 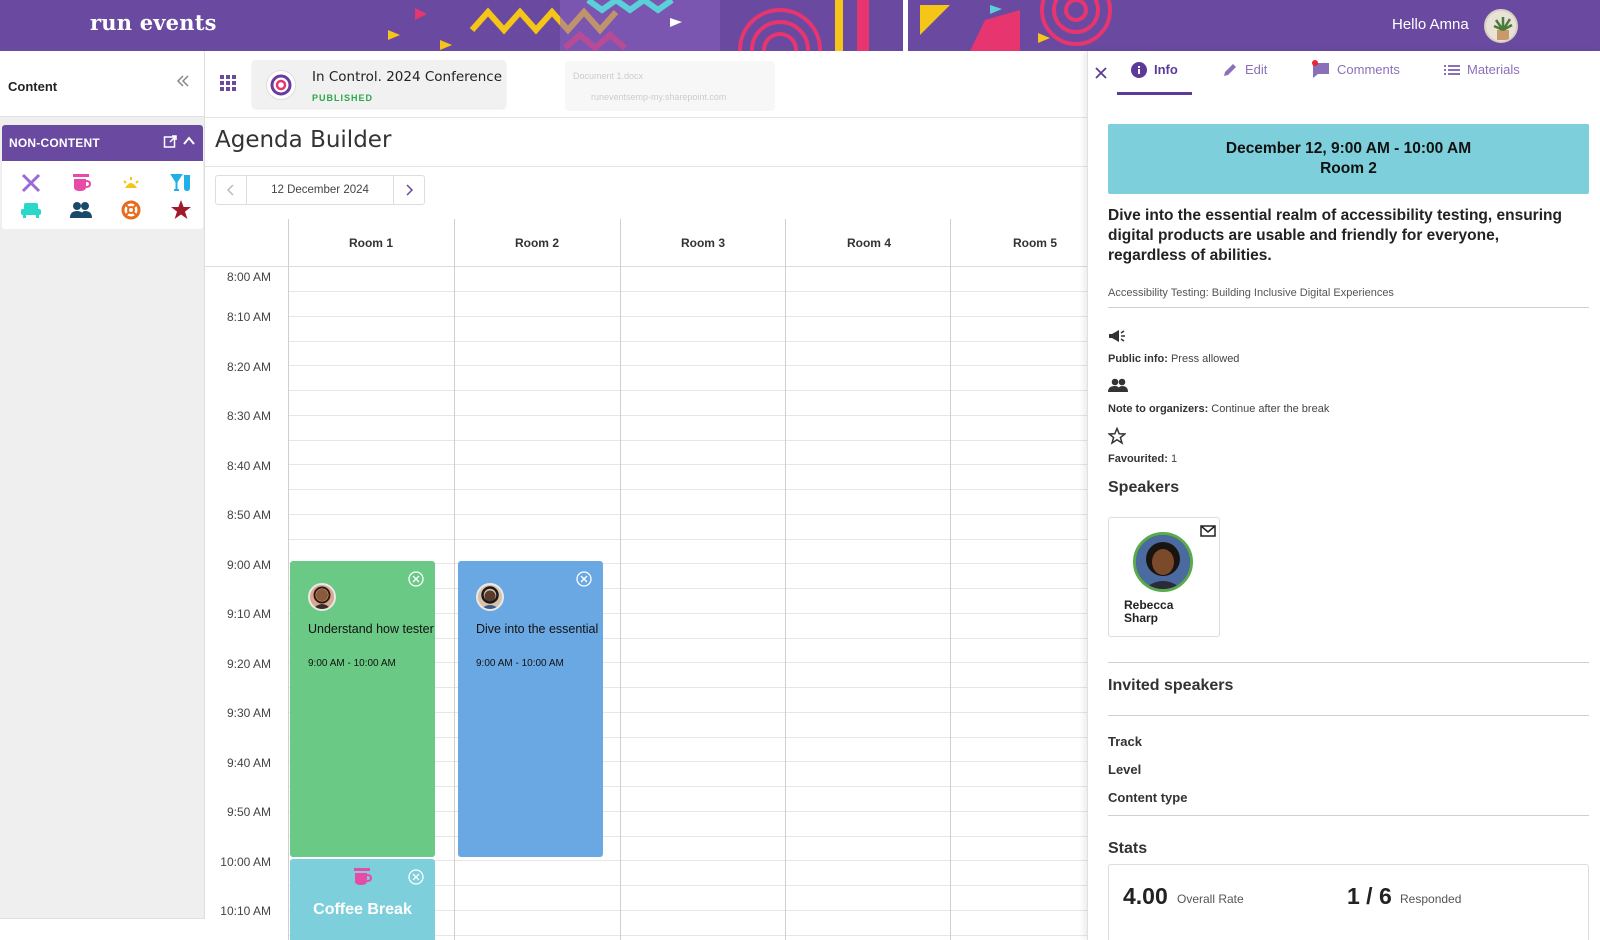 I want to click on user-avatar, so click(x=1501, y=26).